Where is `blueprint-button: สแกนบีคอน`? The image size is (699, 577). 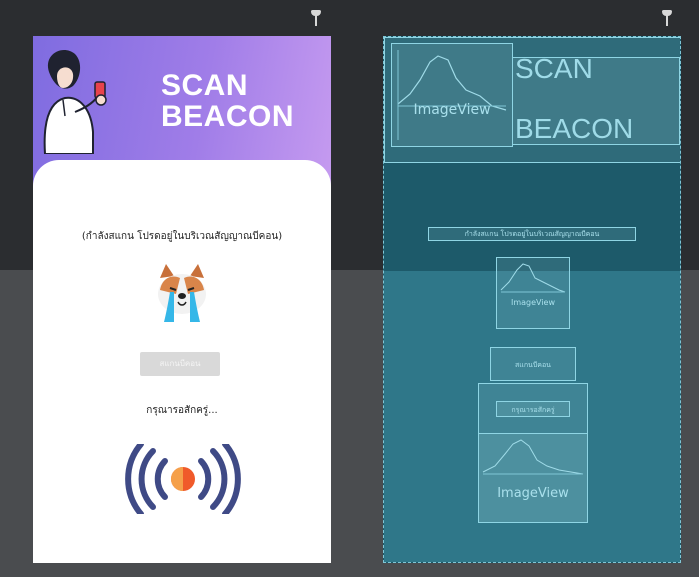
blueprint-button: สแกนบีคอน is located at coordinates (533, 364).